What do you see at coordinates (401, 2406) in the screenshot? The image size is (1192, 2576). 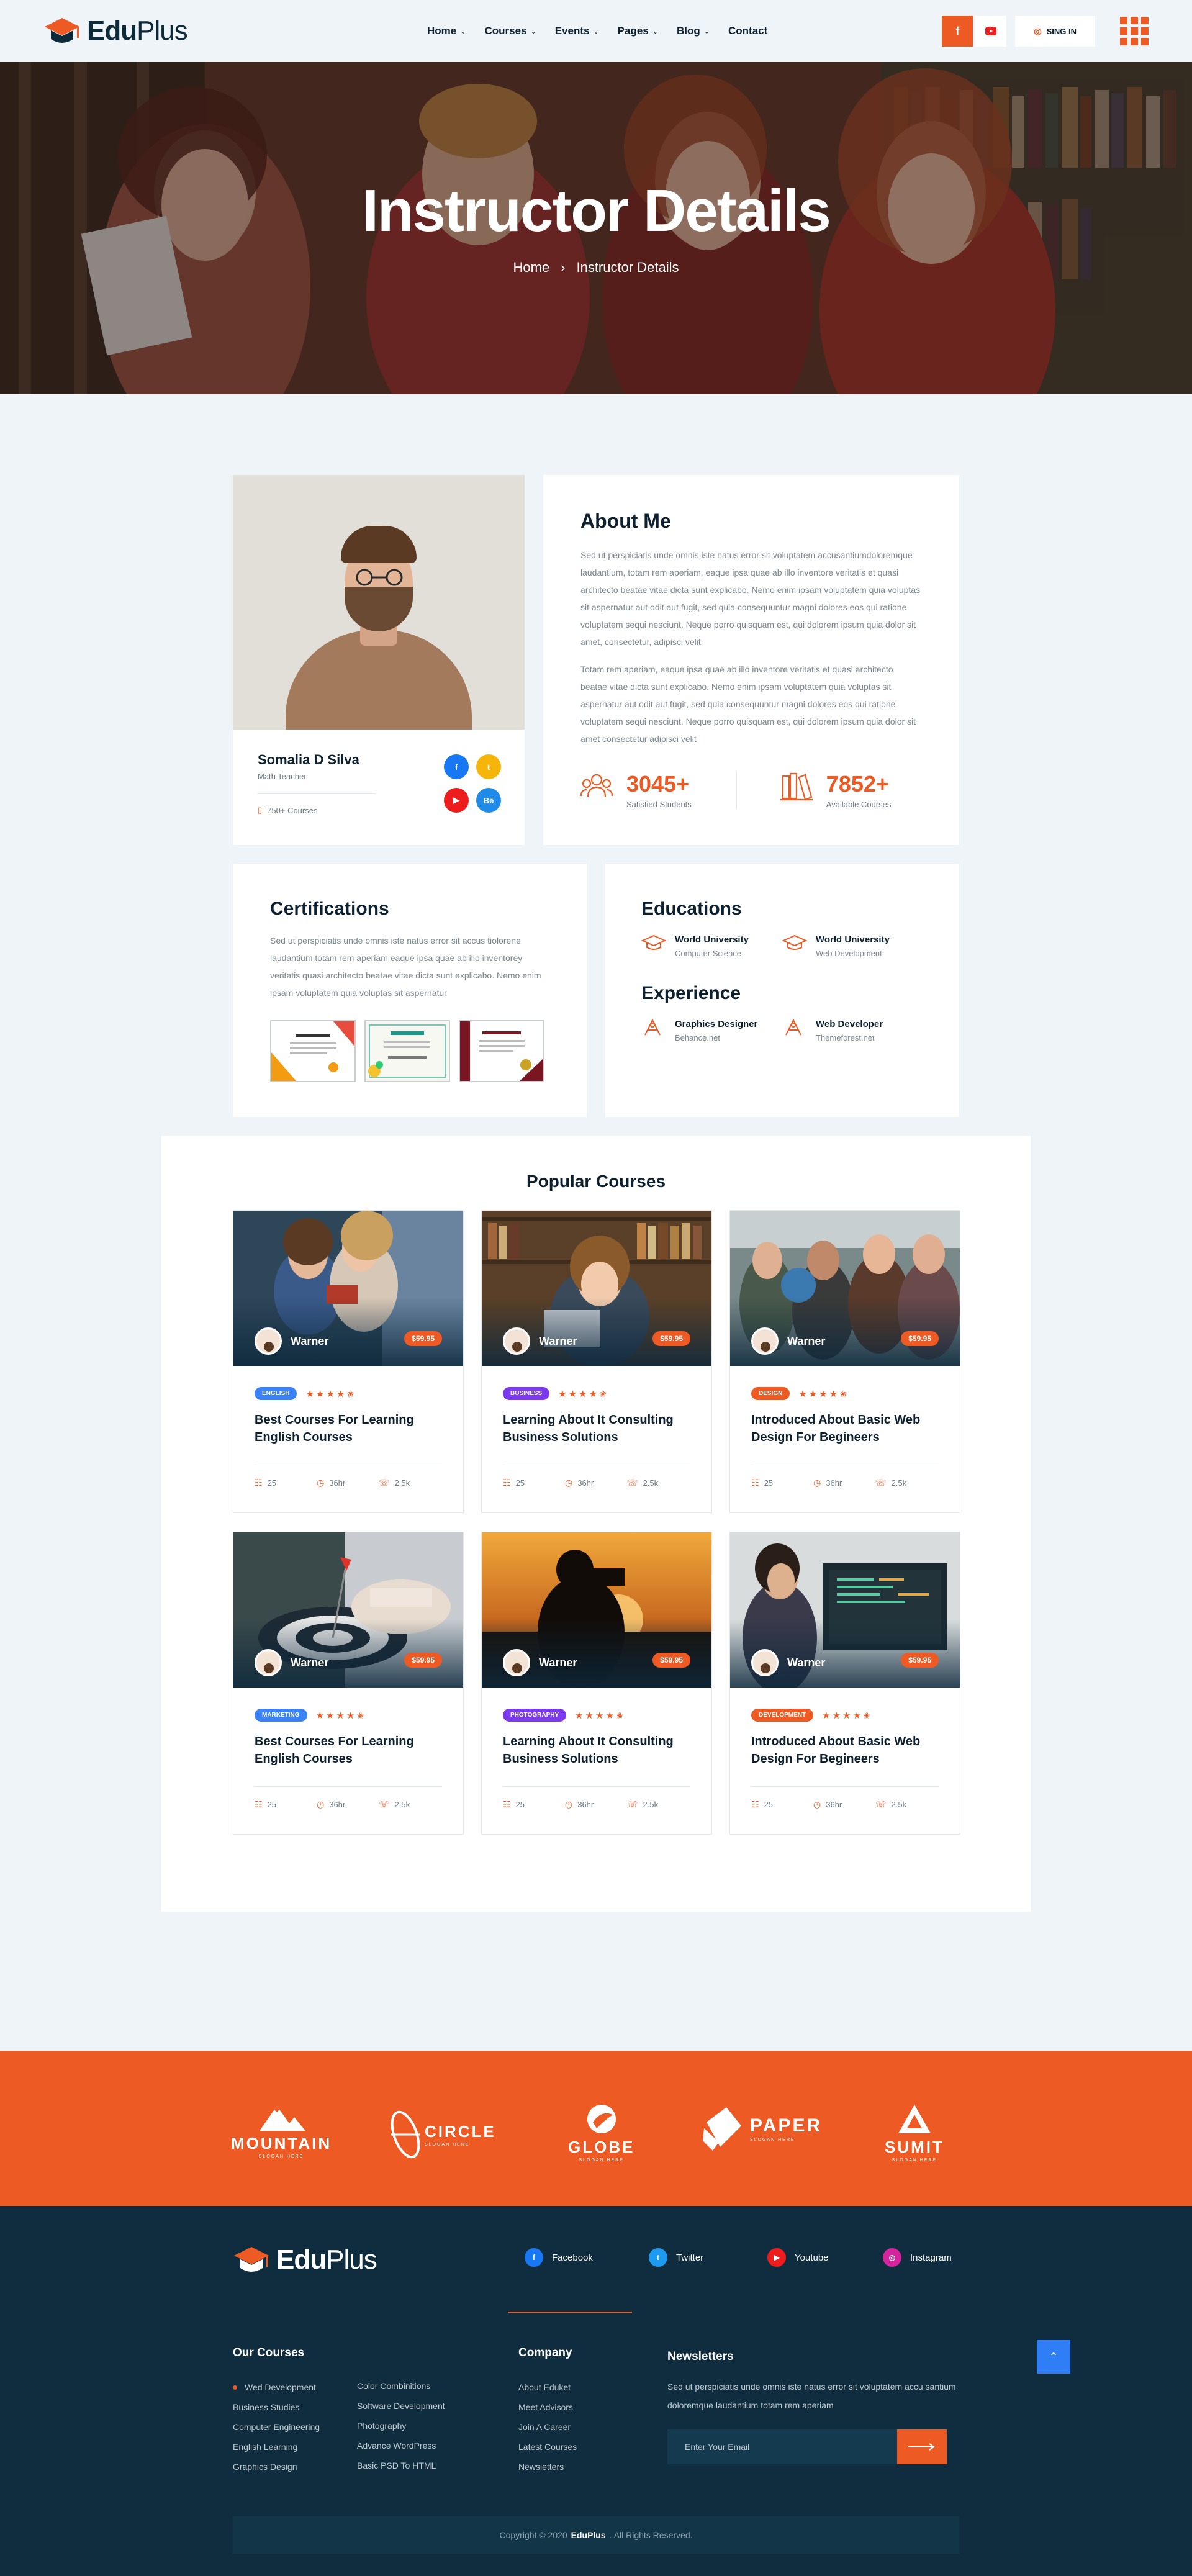 I see `footer-link: Software Development` at bounding box center [401, 2406].